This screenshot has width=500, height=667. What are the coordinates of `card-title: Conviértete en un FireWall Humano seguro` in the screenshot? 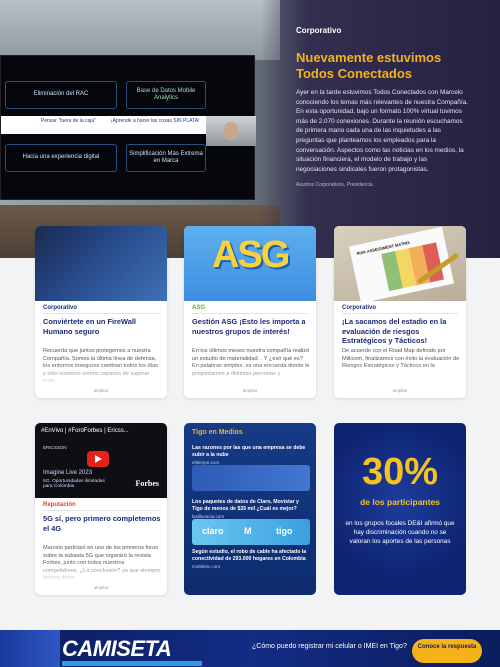 It's located at (102, 326).